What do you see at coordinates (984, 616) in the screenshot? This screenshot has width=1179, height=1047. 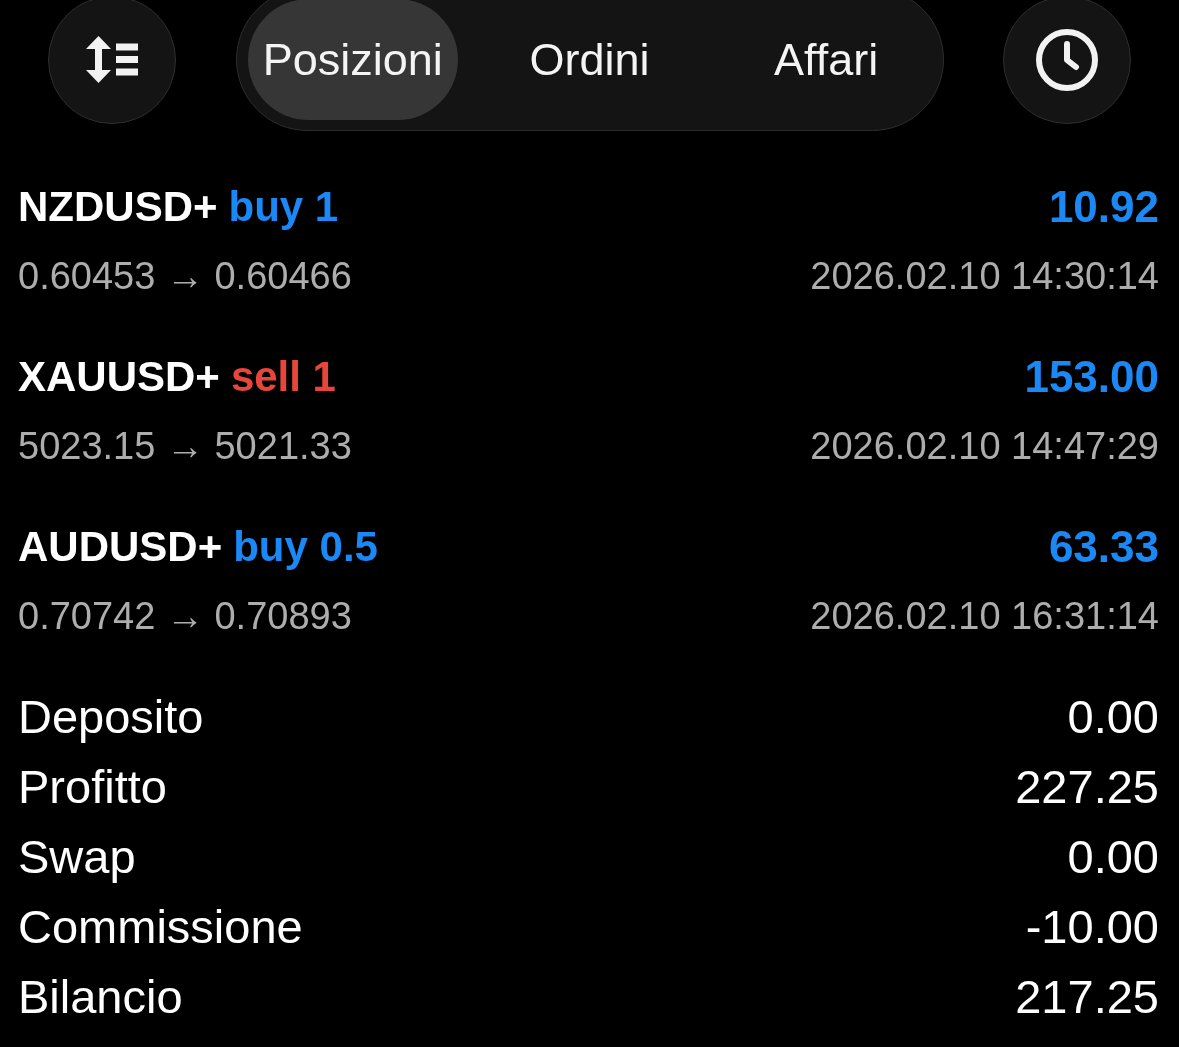 I see `time-text: 2026.02.10 16:31:14` at bounding box center [984, 616].